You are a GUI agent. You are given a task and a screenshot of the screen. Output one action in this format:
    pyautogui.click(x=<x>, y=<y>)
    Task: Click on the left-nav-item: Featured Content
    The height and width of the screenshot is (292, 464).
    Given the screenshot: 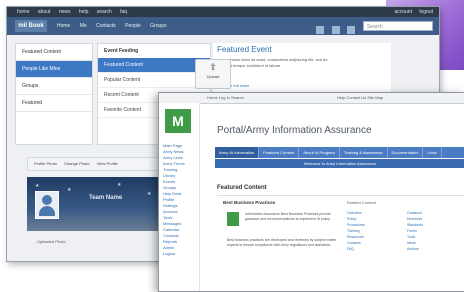 What is the action you would take?
    pyautogui.click(x=54, y=52)
    